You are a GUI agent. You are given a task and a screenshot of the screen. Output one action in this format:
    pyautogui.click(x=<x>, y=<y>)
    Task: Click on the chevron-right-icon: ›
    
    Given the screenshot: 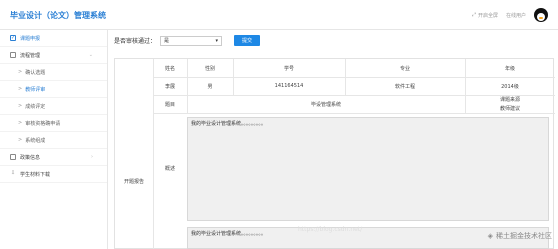 What is the action you would take?
    pyautogui.click(x=92, y=157)
    